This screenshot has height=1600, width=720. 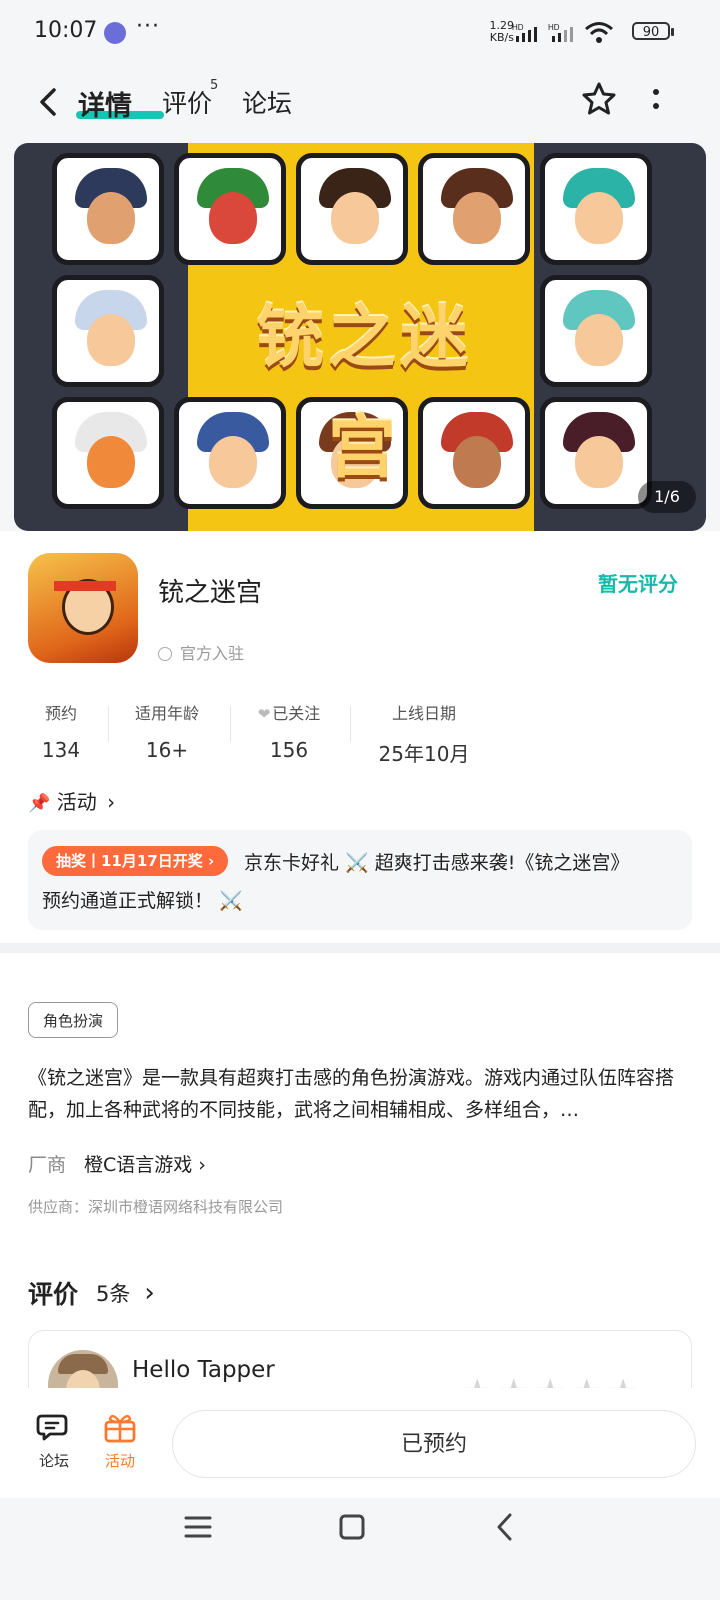 I want to click on supplier-info: 供应商：深圳市橙语网络科技有限公司, so click(x=156, y=1207).